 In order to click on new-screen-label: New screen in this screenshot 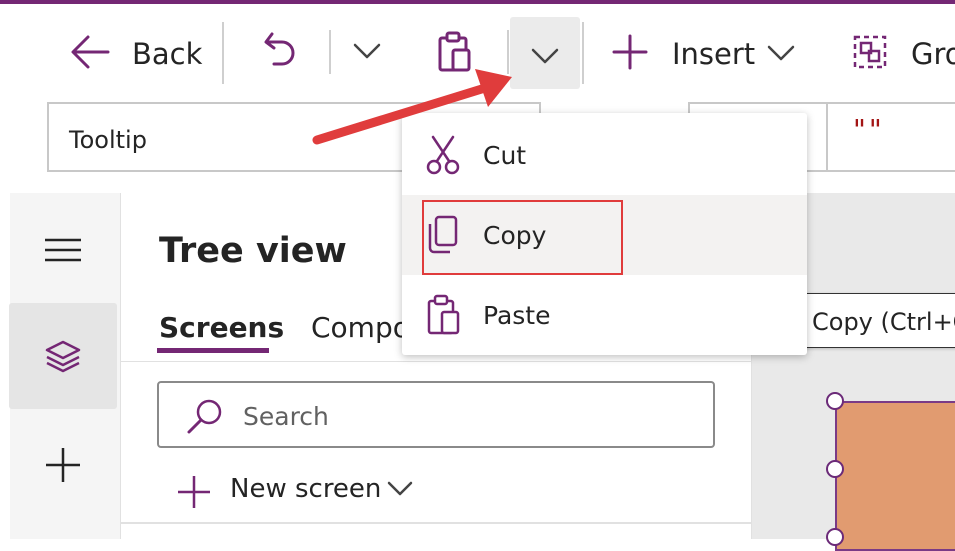, I will do `click(305, 489)`.